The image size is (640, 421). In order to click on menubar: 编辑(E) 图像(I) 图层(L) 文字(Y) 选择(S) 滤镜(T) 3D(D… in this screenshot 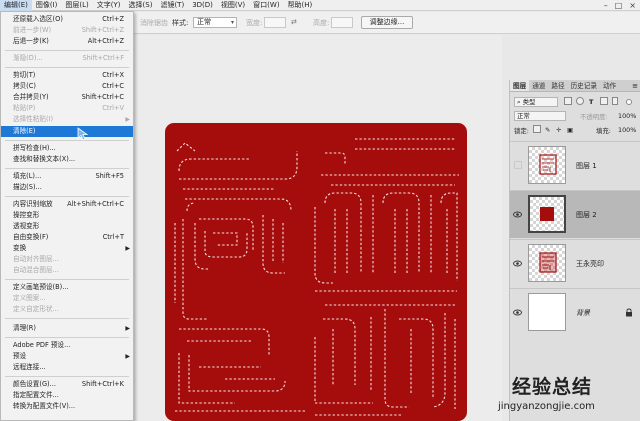, I will do `click(320, 5)`.